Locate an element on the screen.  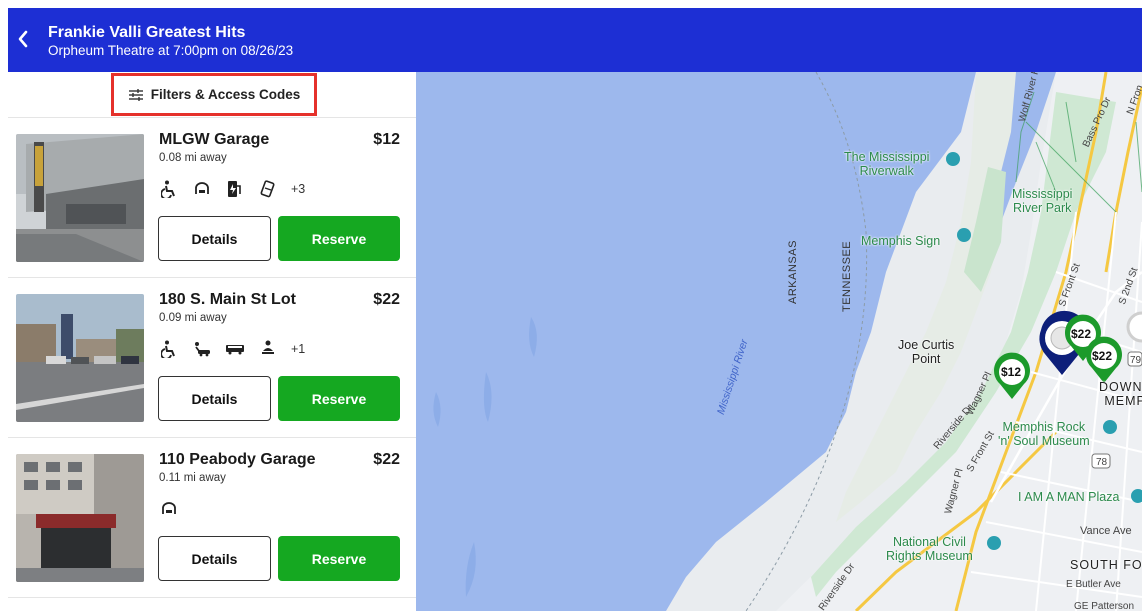
map-label-joe-curtis-point: Joe Curtis Point is located at coordinates (926, 352).